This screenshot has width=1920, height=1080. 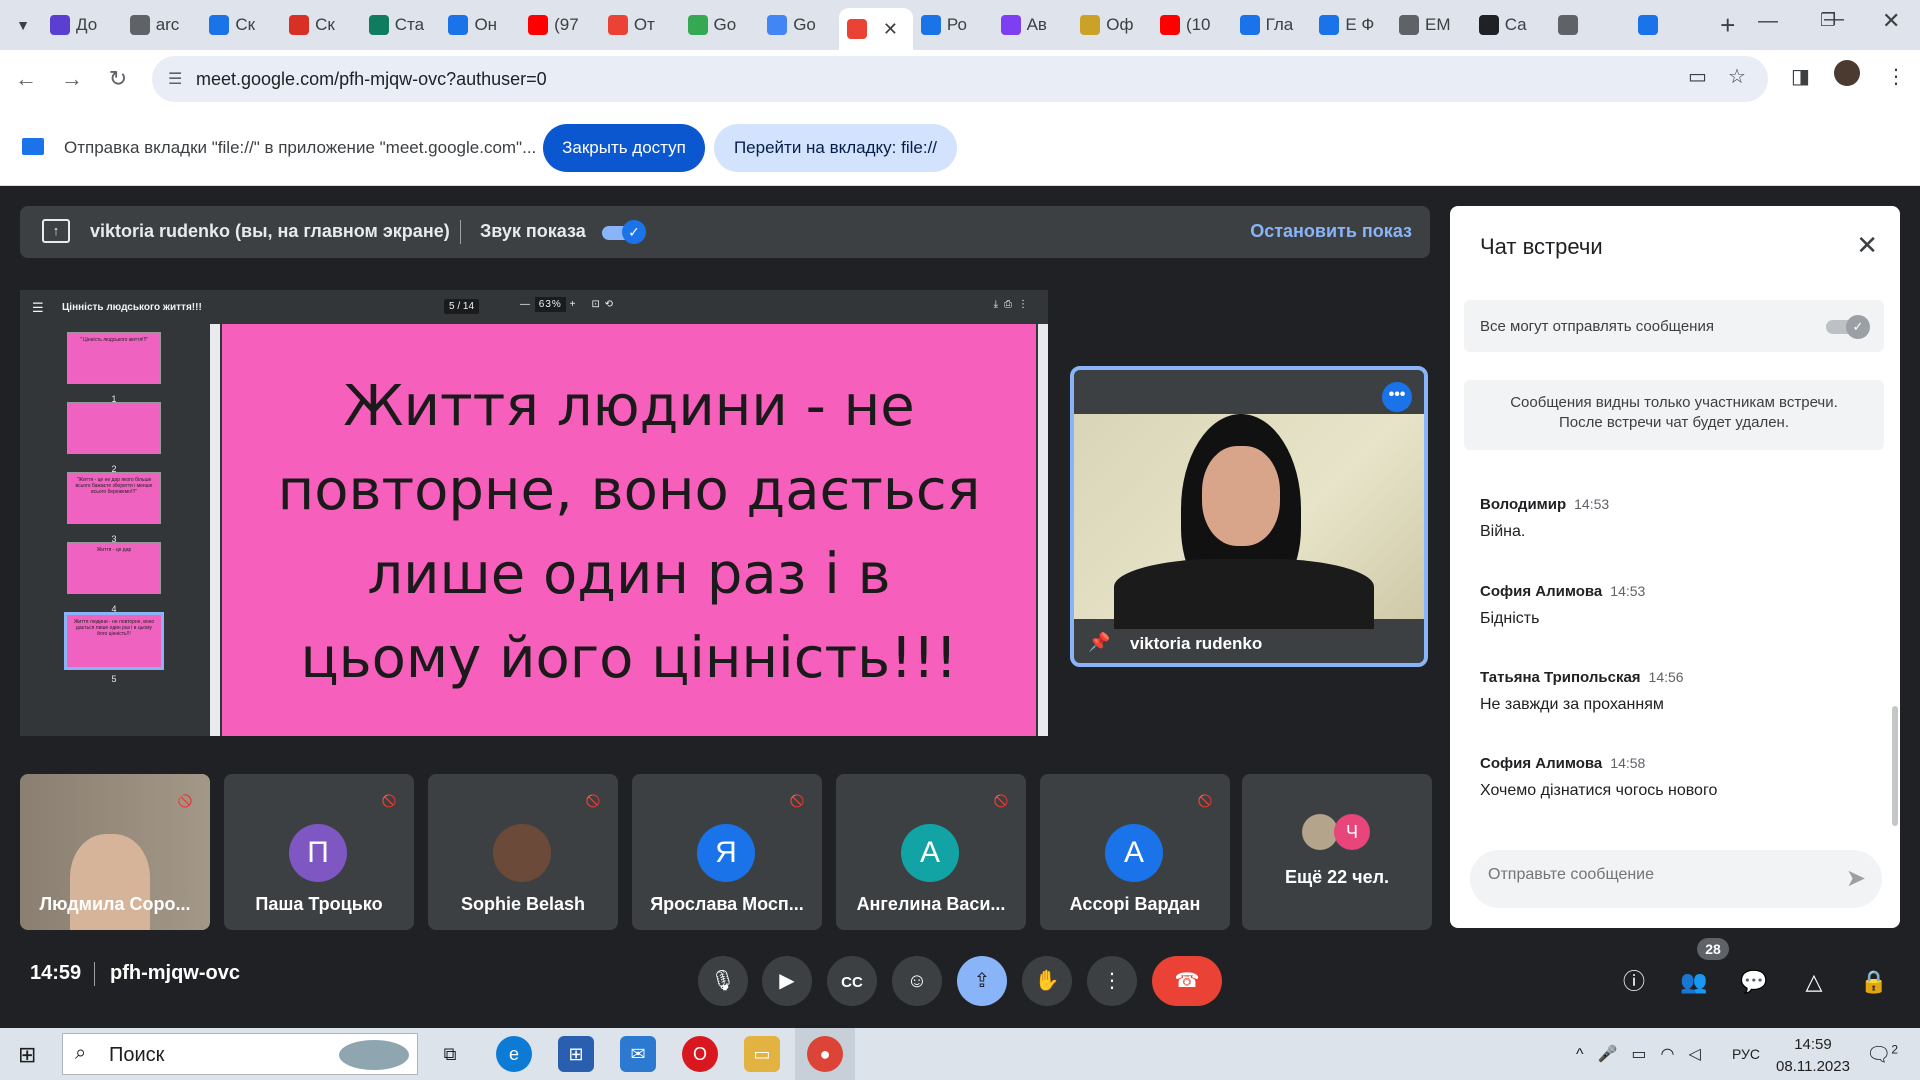 What do you see at coordinates (114, 358) in the screenshot?
I see `pdf-thumbnail: " Цінність людського життя!!!"` at bounding box center [114, 358].